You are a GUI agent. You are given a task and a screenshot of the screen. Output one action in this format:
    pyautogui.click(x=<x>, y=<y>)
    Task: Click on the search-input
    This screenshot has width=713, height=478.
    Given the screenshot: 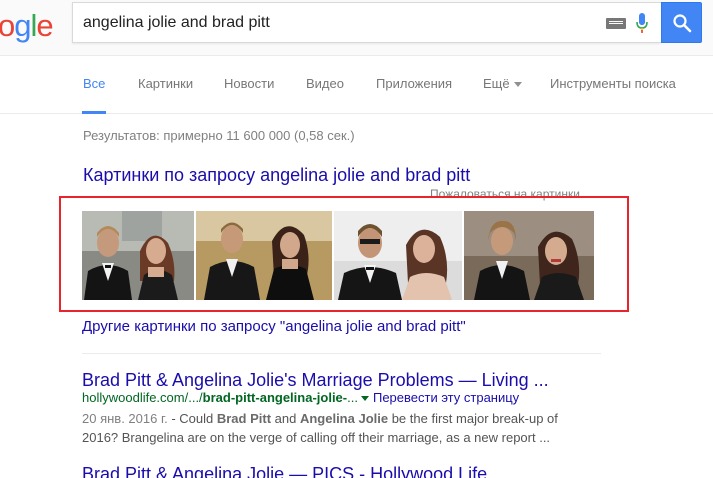 What is the action you would take?
    pyautogui.click(x=333, y=22)
    